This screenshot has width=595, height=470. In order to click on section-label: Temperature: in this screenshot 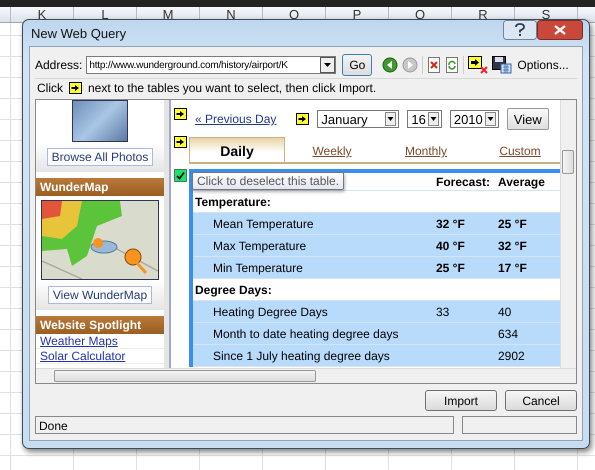, I will do `click(233, 201)`.